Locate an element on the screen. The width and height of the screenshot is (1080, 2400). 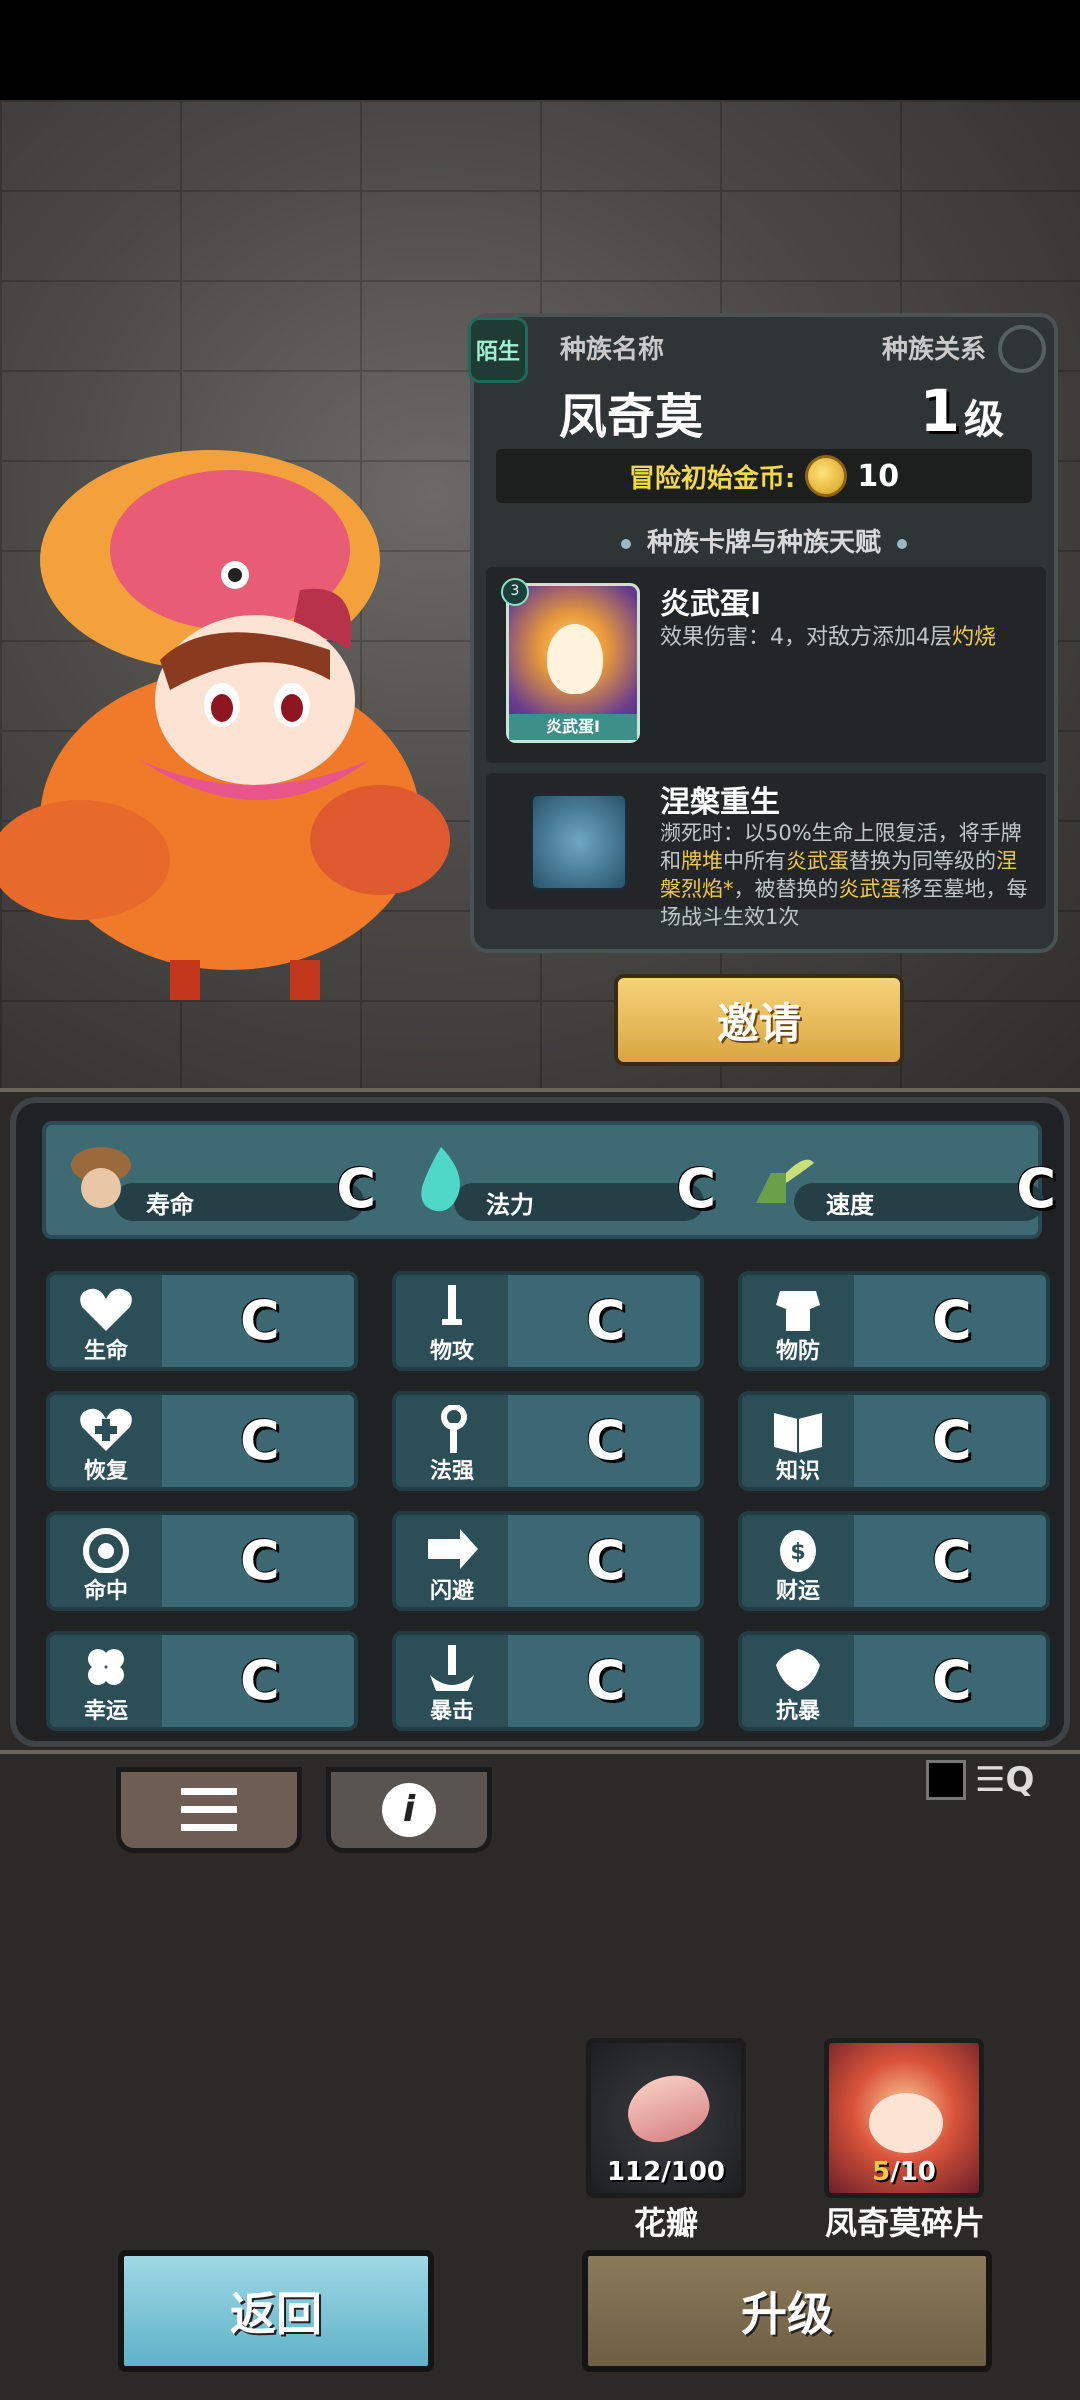
stat-cell-knowledge: 知识 C is located at coordinates (894, 1441).